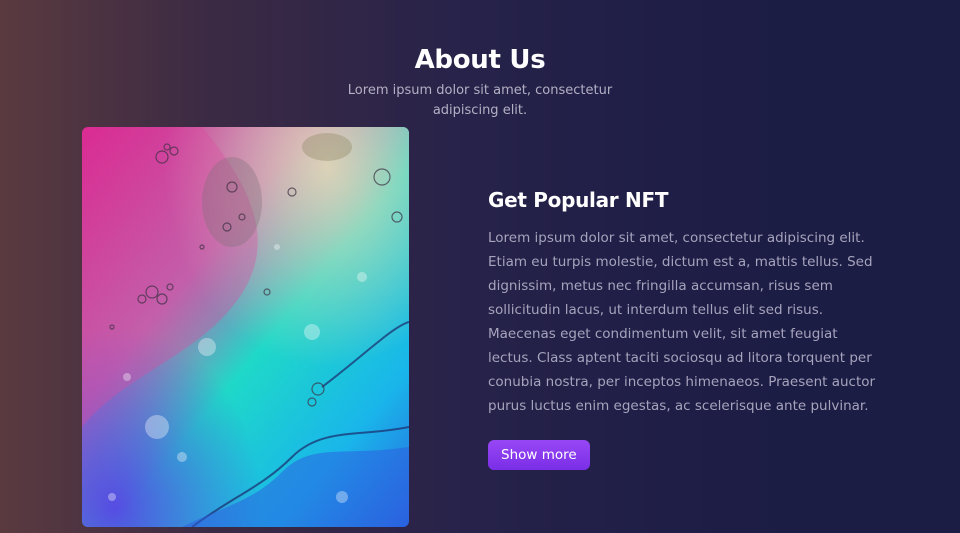 Image resolution: width=960 pixels, height=533 pixels. What do you see at coordinates (480, 60) in the screenshot?
I see `section-title: About Us` at bounding box center [480, 60].